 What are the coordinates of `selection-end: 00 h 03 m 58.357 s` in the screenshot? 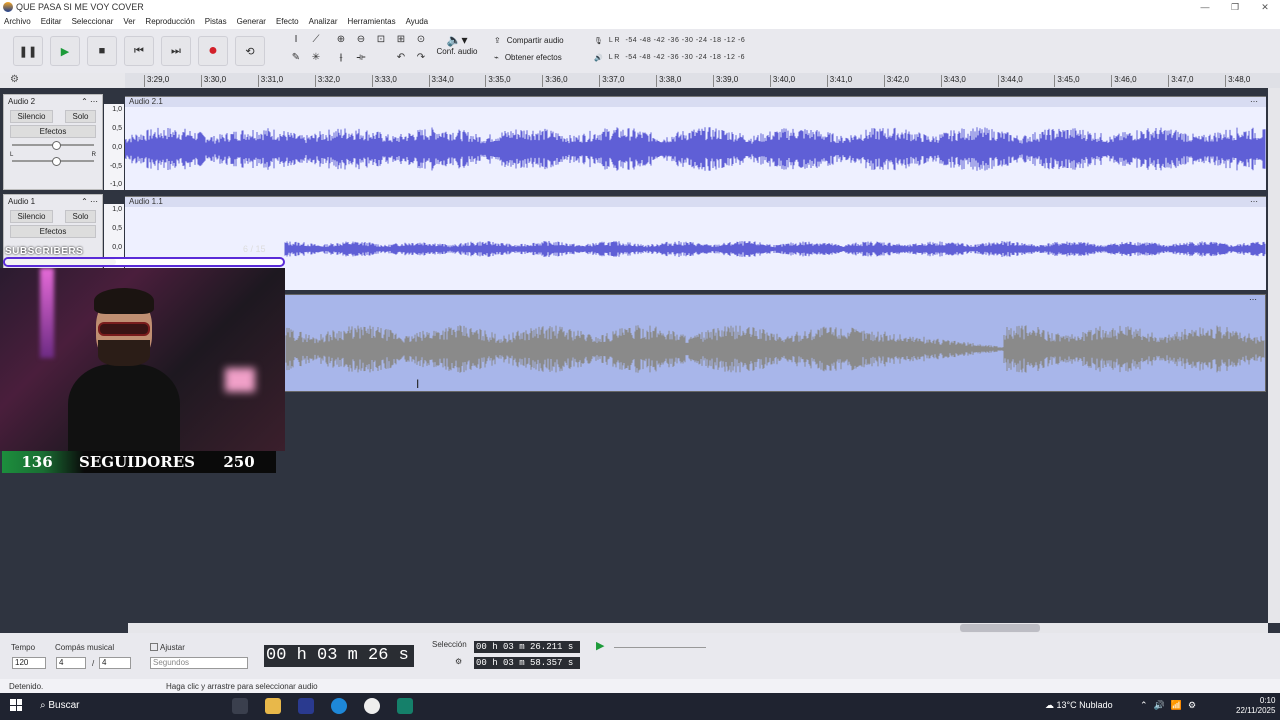 It's located at (527, 663).